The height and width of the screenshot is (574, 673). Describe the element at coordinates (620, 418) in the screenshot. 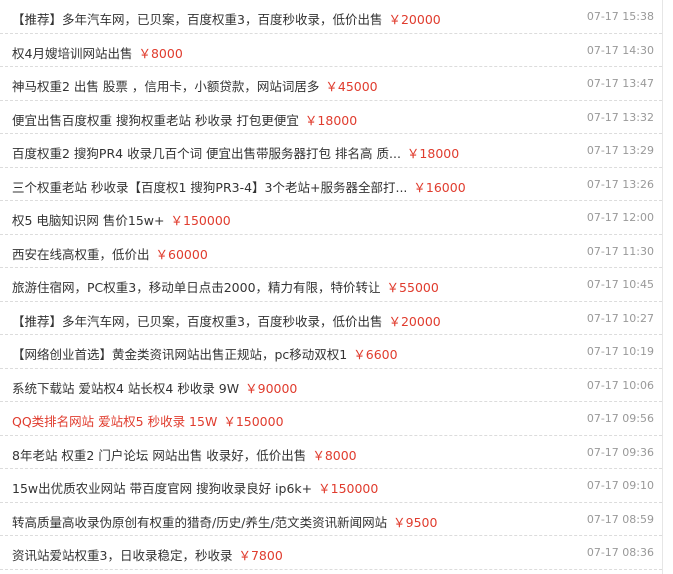

I see `listing-date: 07-17 09:56` at that location.